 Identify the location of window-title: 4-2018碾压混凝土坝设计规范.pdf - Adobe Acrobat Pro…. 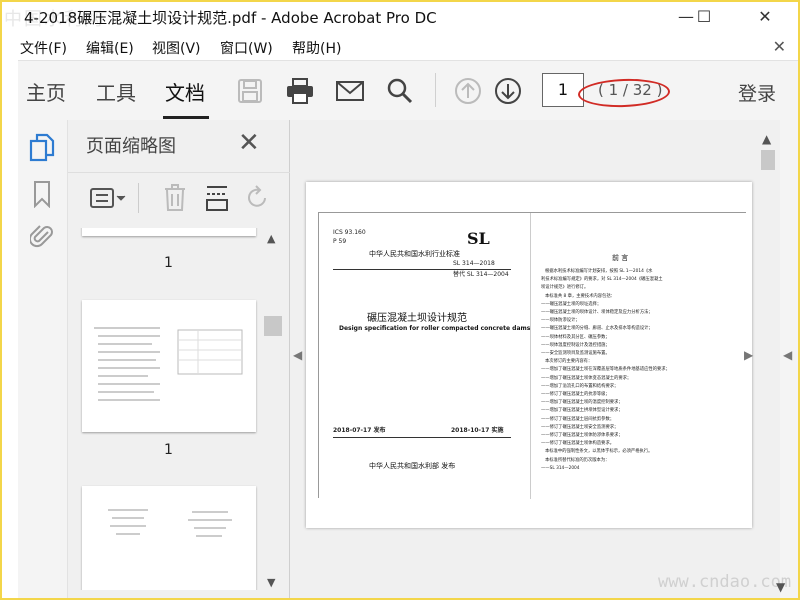
(230, 18).